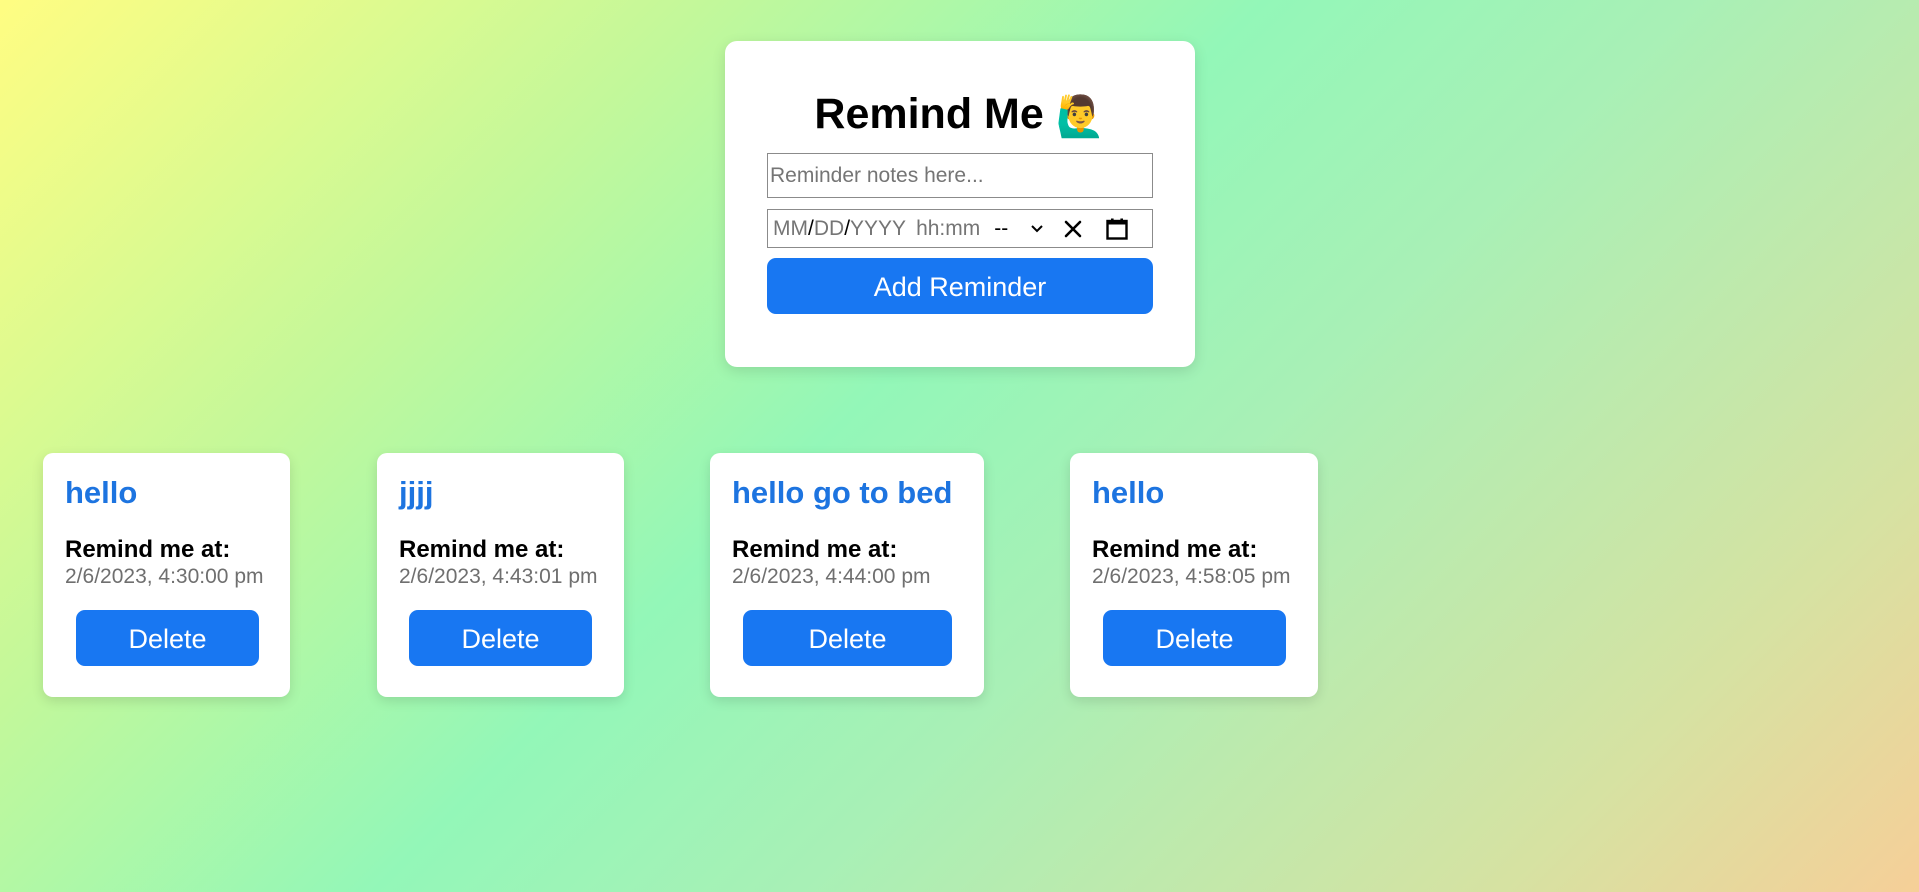  I want to click on datetime-year: YYYY, so click(878, 229).